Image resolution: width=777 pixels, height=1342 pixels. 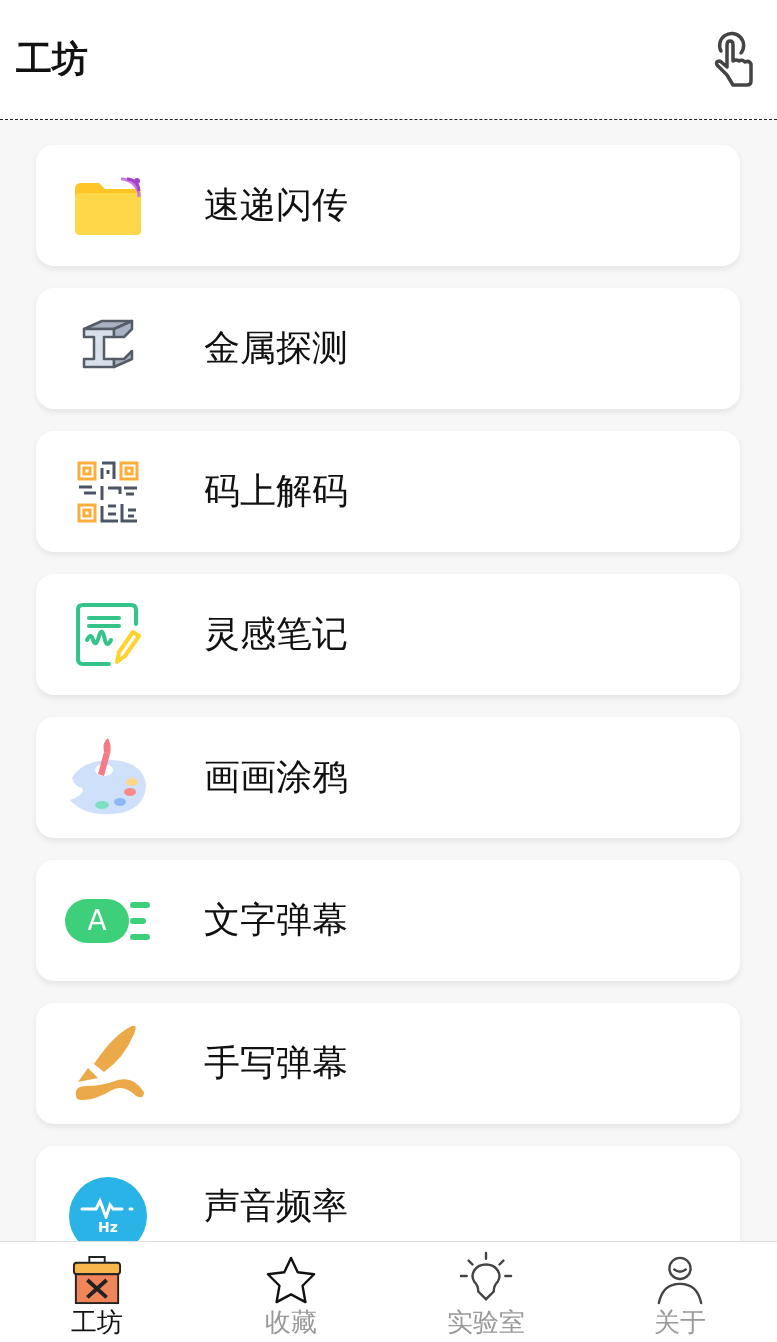 What do you see at coordinates (388, 491) in the screenshot?
I see `tool-card: 码上解码` at bounding box center [388, 491].